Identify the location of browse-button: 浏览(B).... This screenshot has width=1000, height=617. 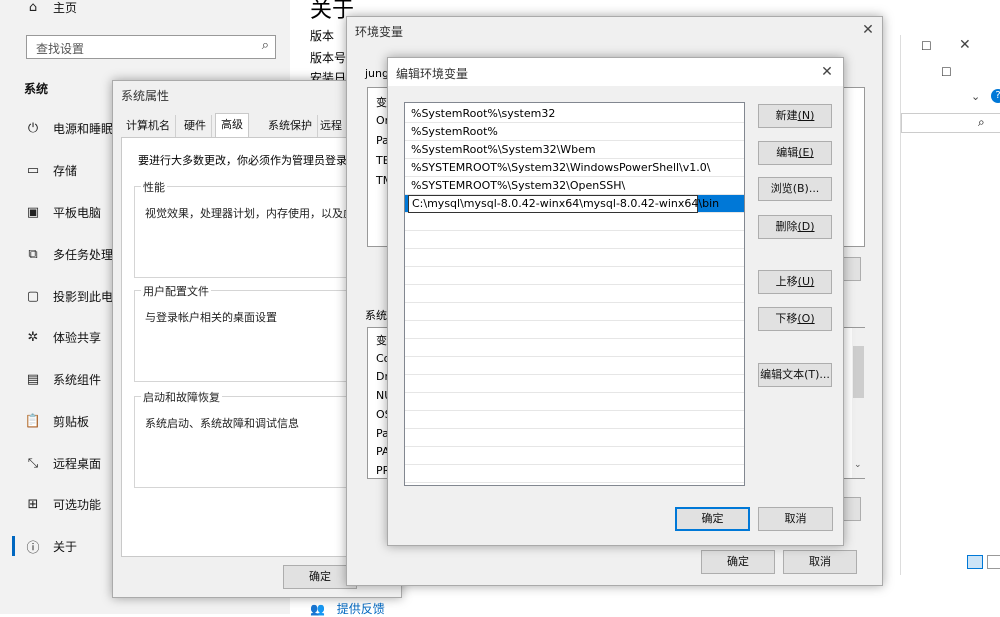
(795, 189).